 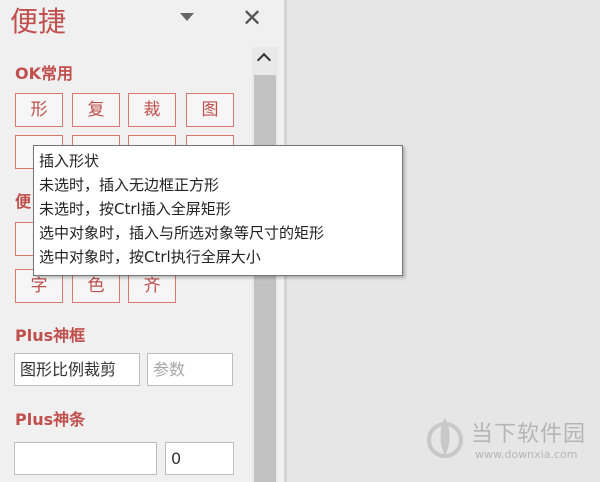 I want to click on close-icon: ✕, so click(x=252, y=18).